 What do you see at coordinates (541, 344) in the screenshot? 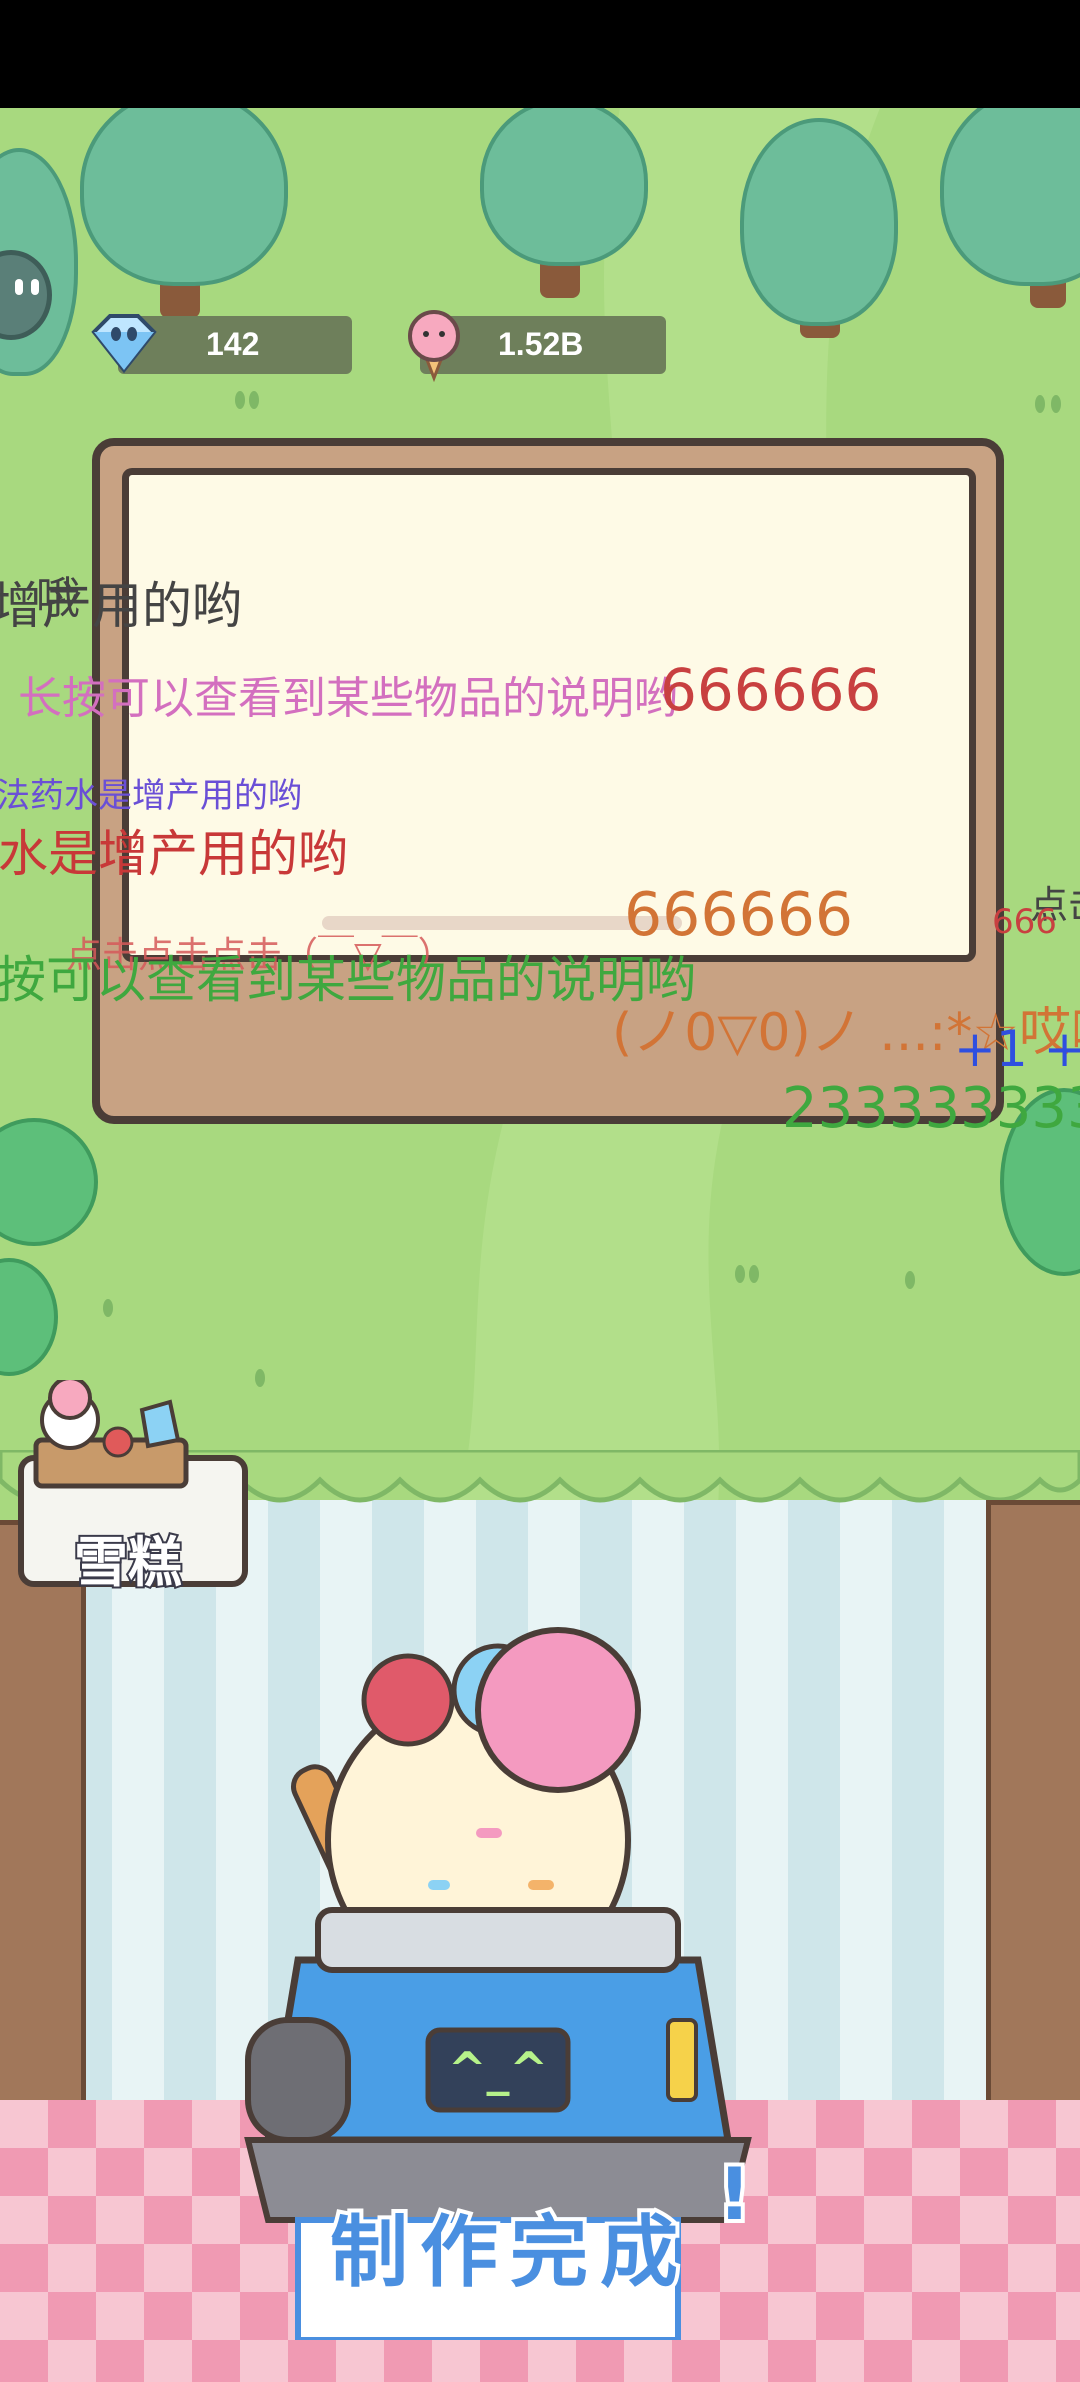
I see `icecream-currency-value: 1.52B` at bounding box center [541, 344].